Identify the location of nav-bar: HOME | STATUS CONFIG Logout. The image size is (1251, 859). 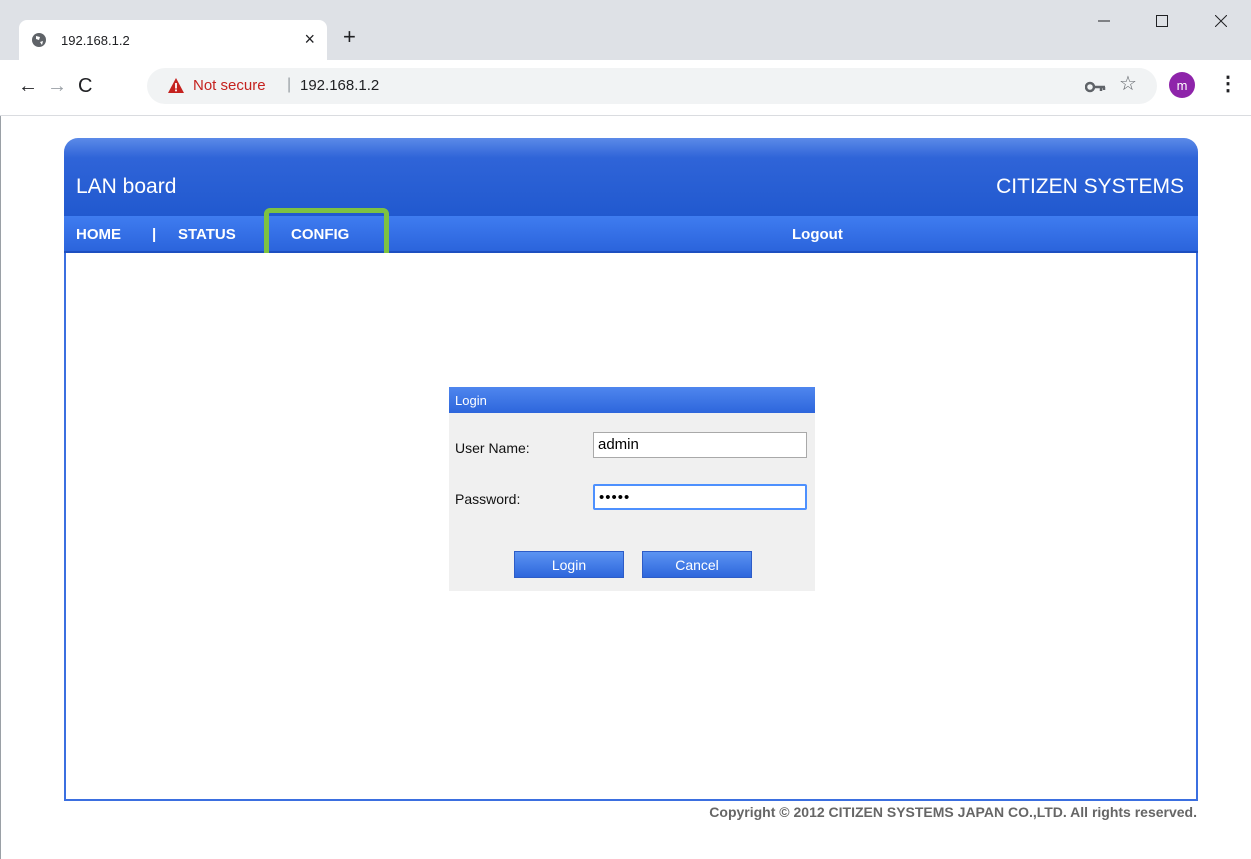
(631, 234).